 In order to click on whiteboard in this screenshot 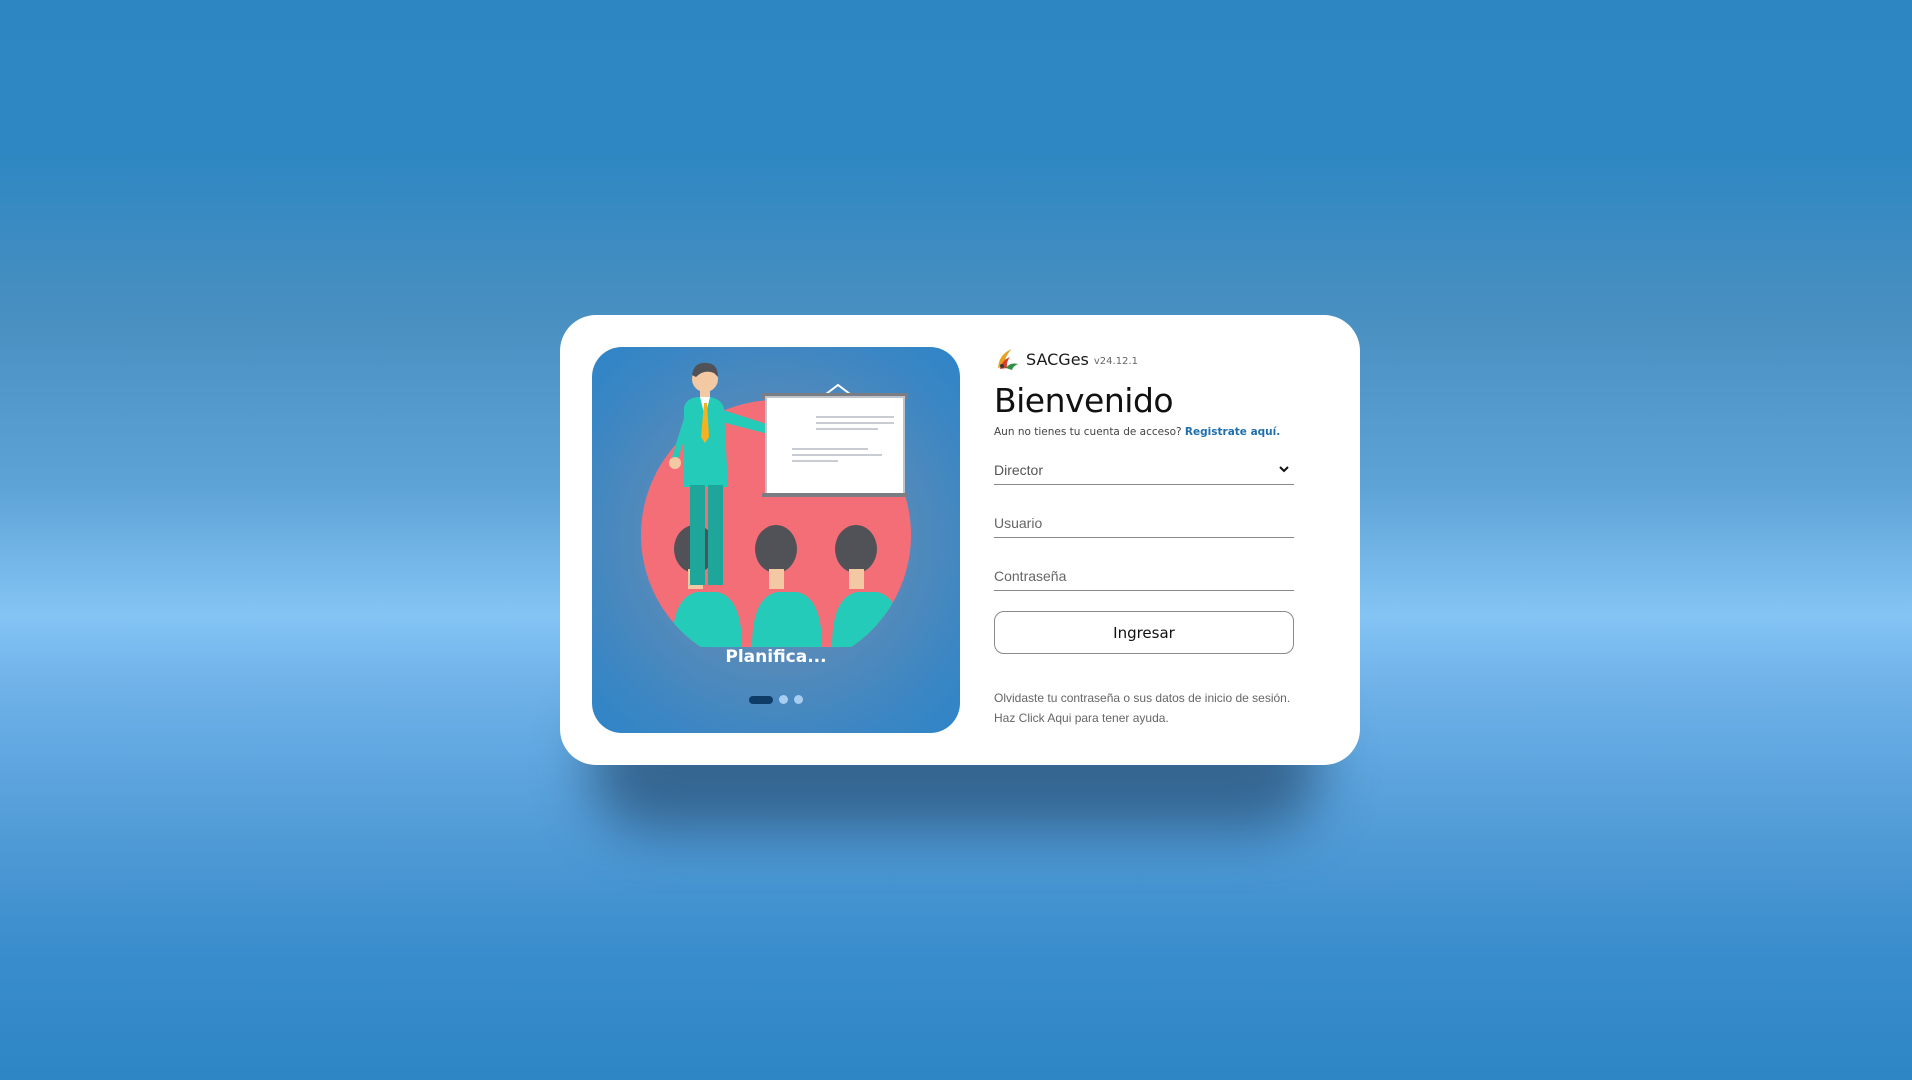, I will do `click(835, 440)`.